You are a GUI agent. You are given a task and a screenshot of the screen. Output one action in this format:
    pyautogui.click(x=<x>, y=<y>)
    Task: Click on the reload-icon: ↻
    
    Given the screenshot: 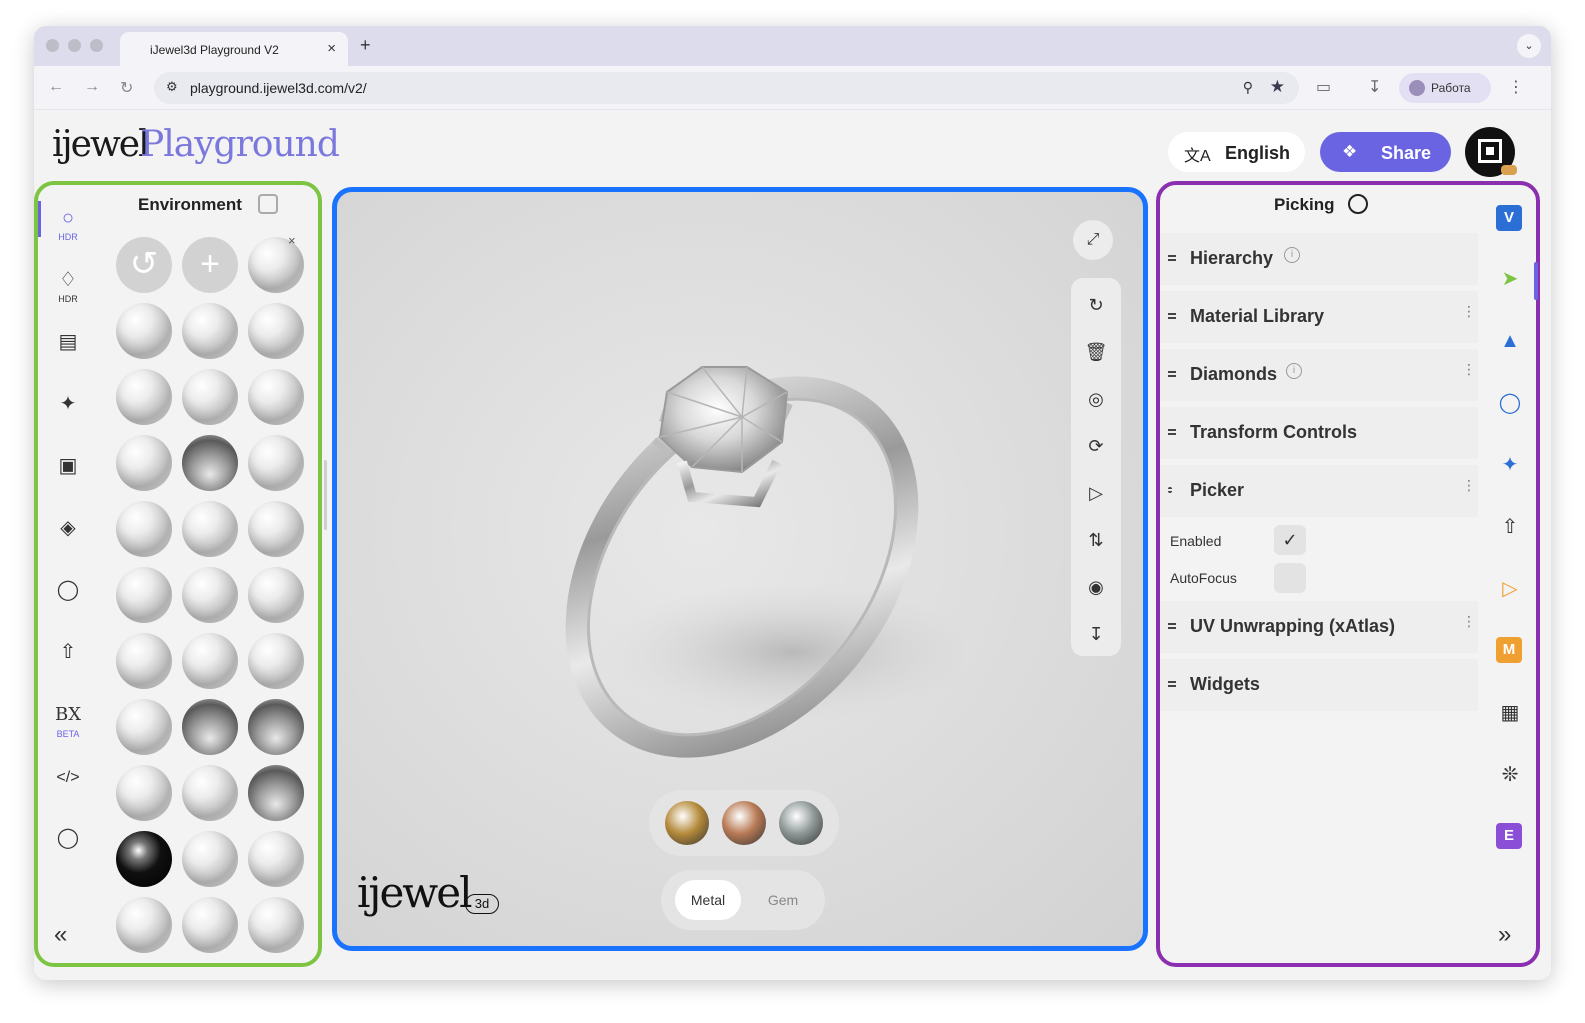 What is the action you would take?
    pyautogui.click(x=126, y=88)
    